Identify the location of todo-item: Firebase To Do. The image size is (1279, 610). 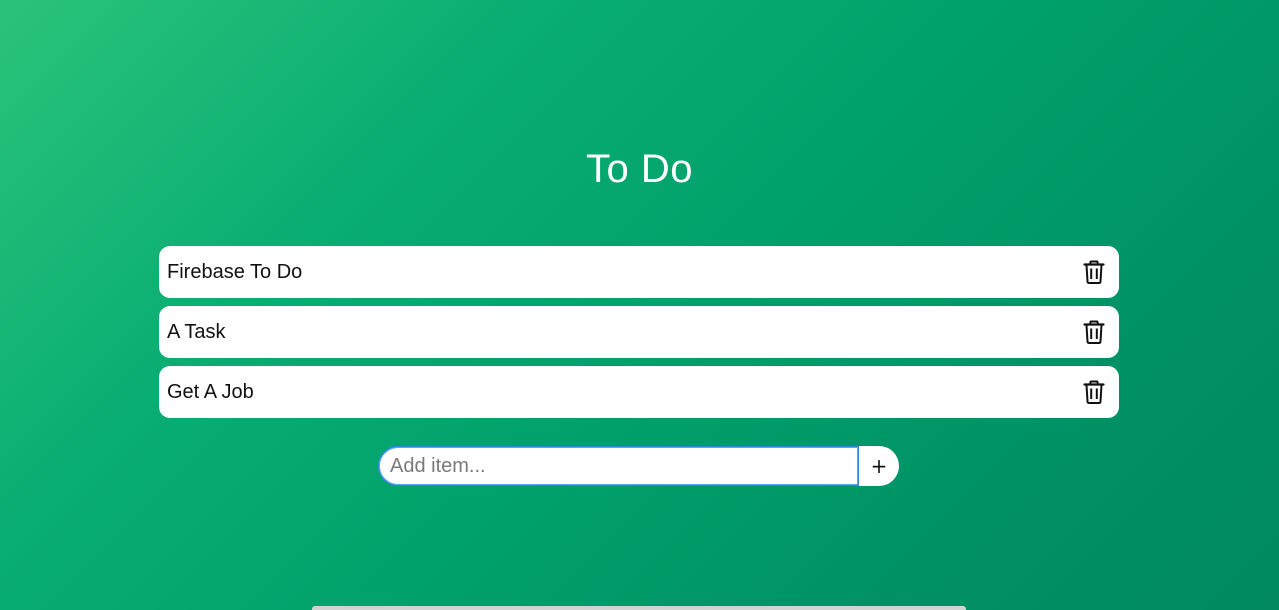
(639, 272).